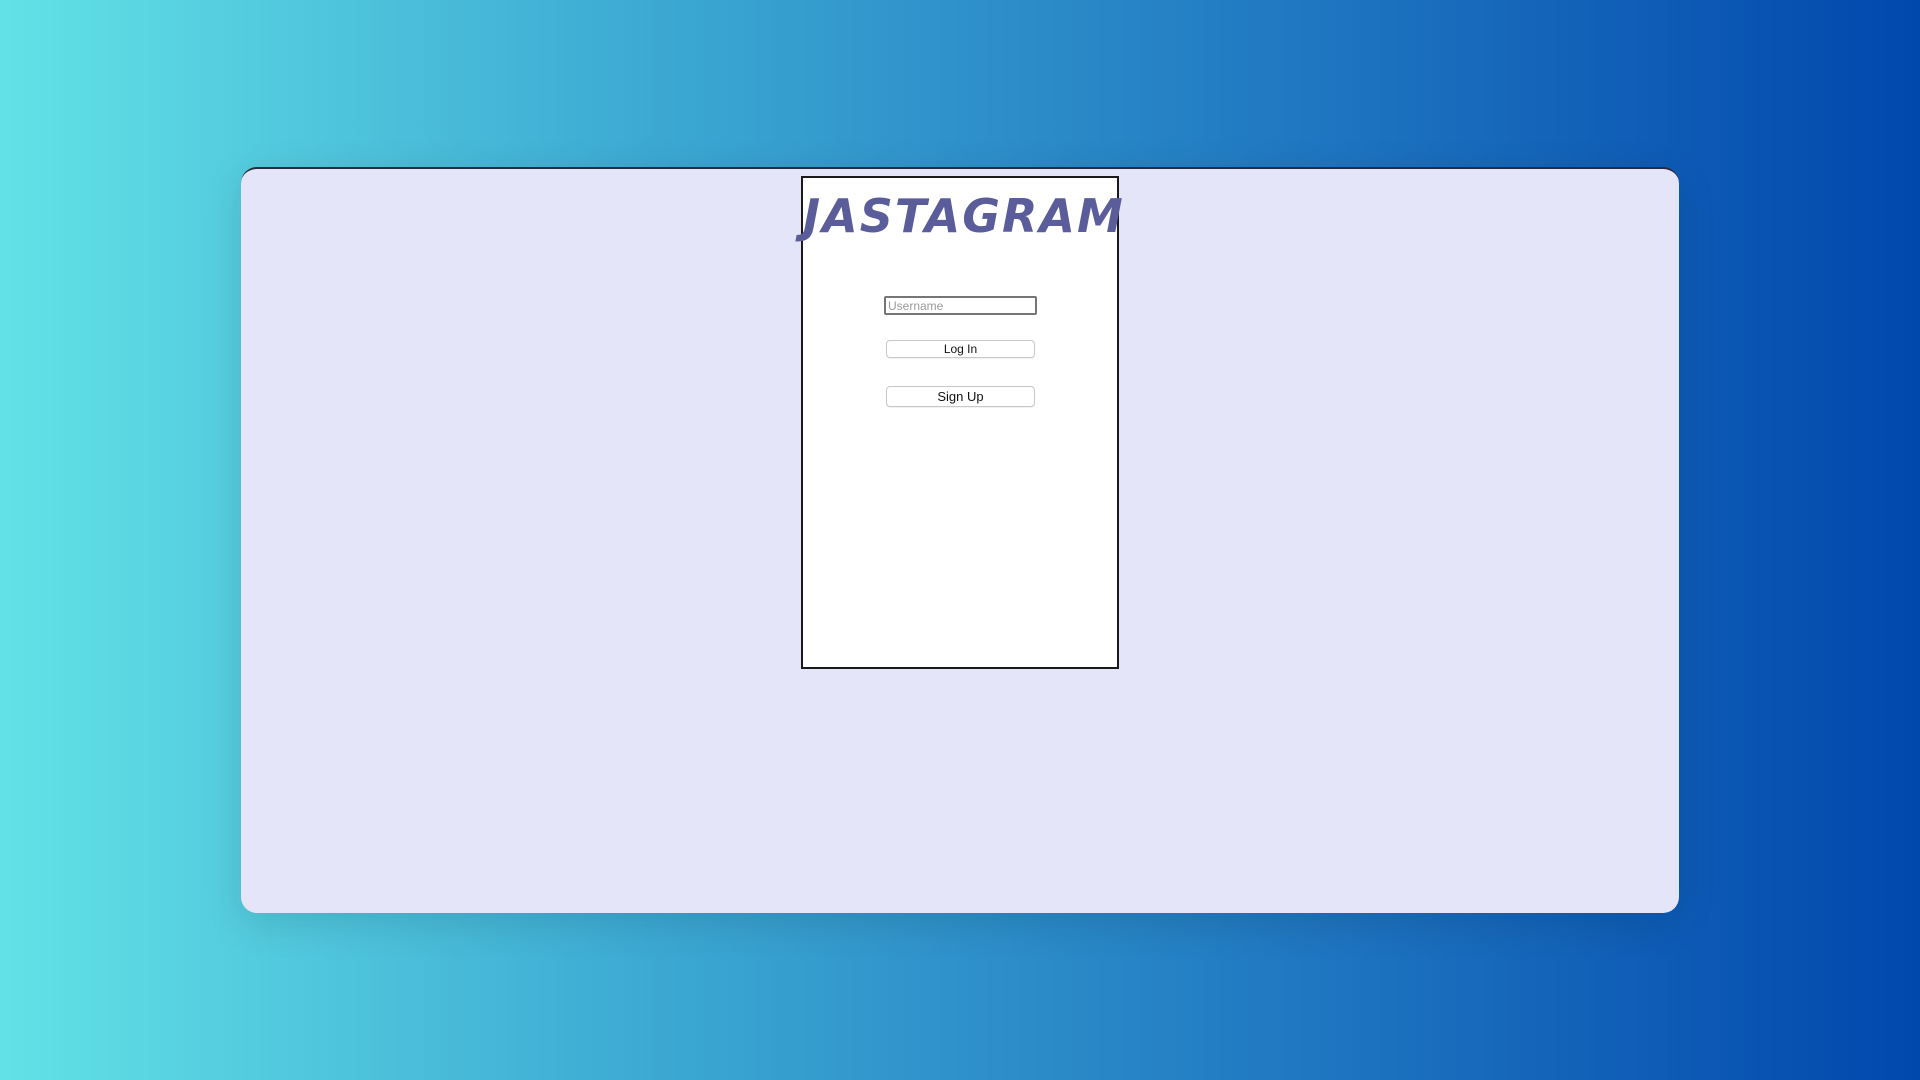 The height and width of the screenshot is (1080, 1920). I want to click on username-input, so click(960, 305).